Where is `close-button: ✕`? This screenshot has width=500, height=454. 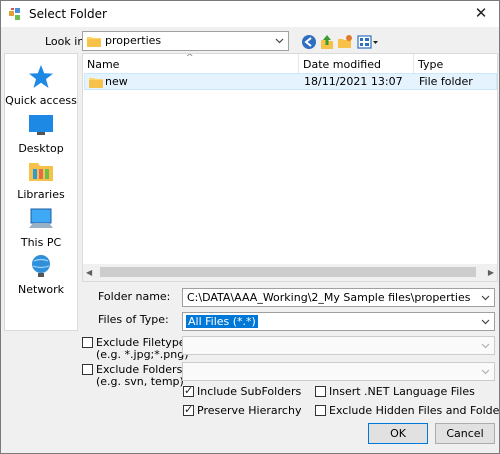
close-button: ✕ is located at coordinates (481, 13).